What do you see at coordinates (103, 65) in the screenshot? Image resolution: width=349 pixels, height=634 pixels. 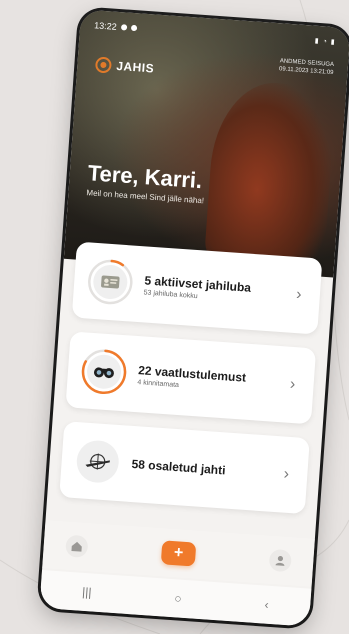 I see `logo-mark-icon` at bounding box center [103, 65].